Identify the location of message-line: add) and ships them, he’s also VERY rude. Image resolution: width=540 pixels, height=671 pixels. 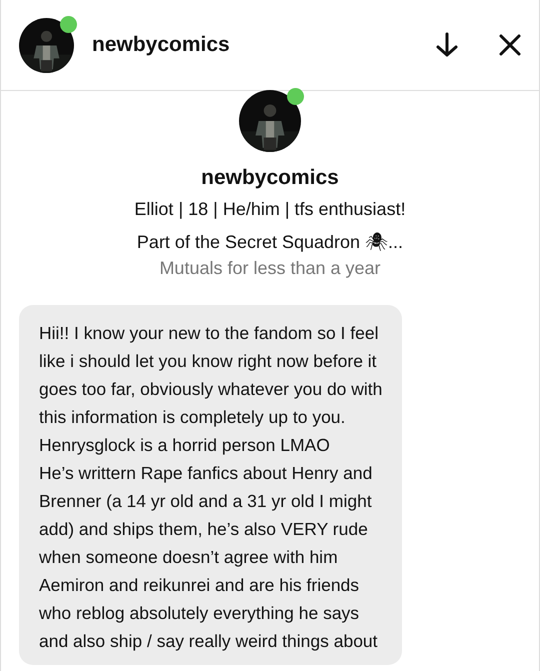
(204, 529).